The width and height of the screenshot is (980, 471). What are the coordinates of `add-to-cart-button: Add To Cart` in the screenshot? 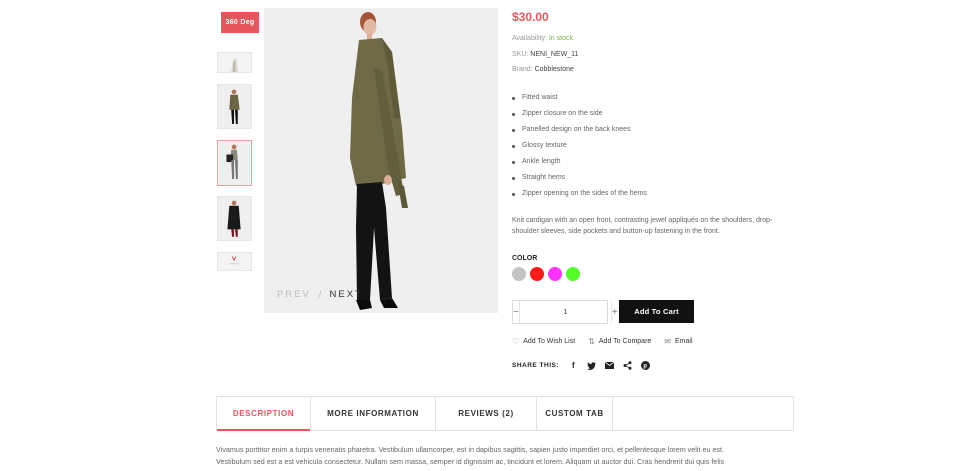 It's located at (656, 311).